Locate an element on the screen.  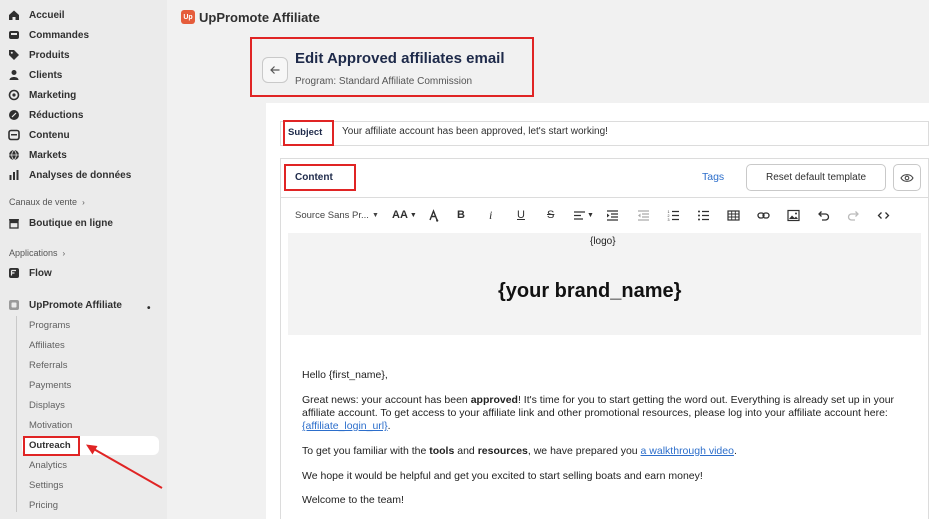
redo-button is located at coordinates (853, 215).